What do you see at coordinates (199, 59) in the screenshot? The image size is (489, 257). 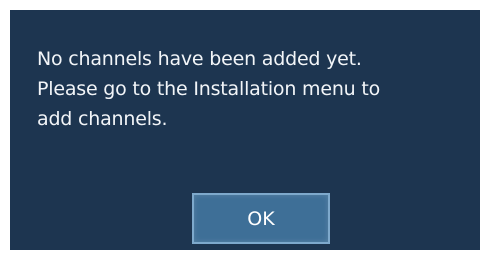 I see `message-line: No channels have been added yet.` at bounding box center [199, 59].